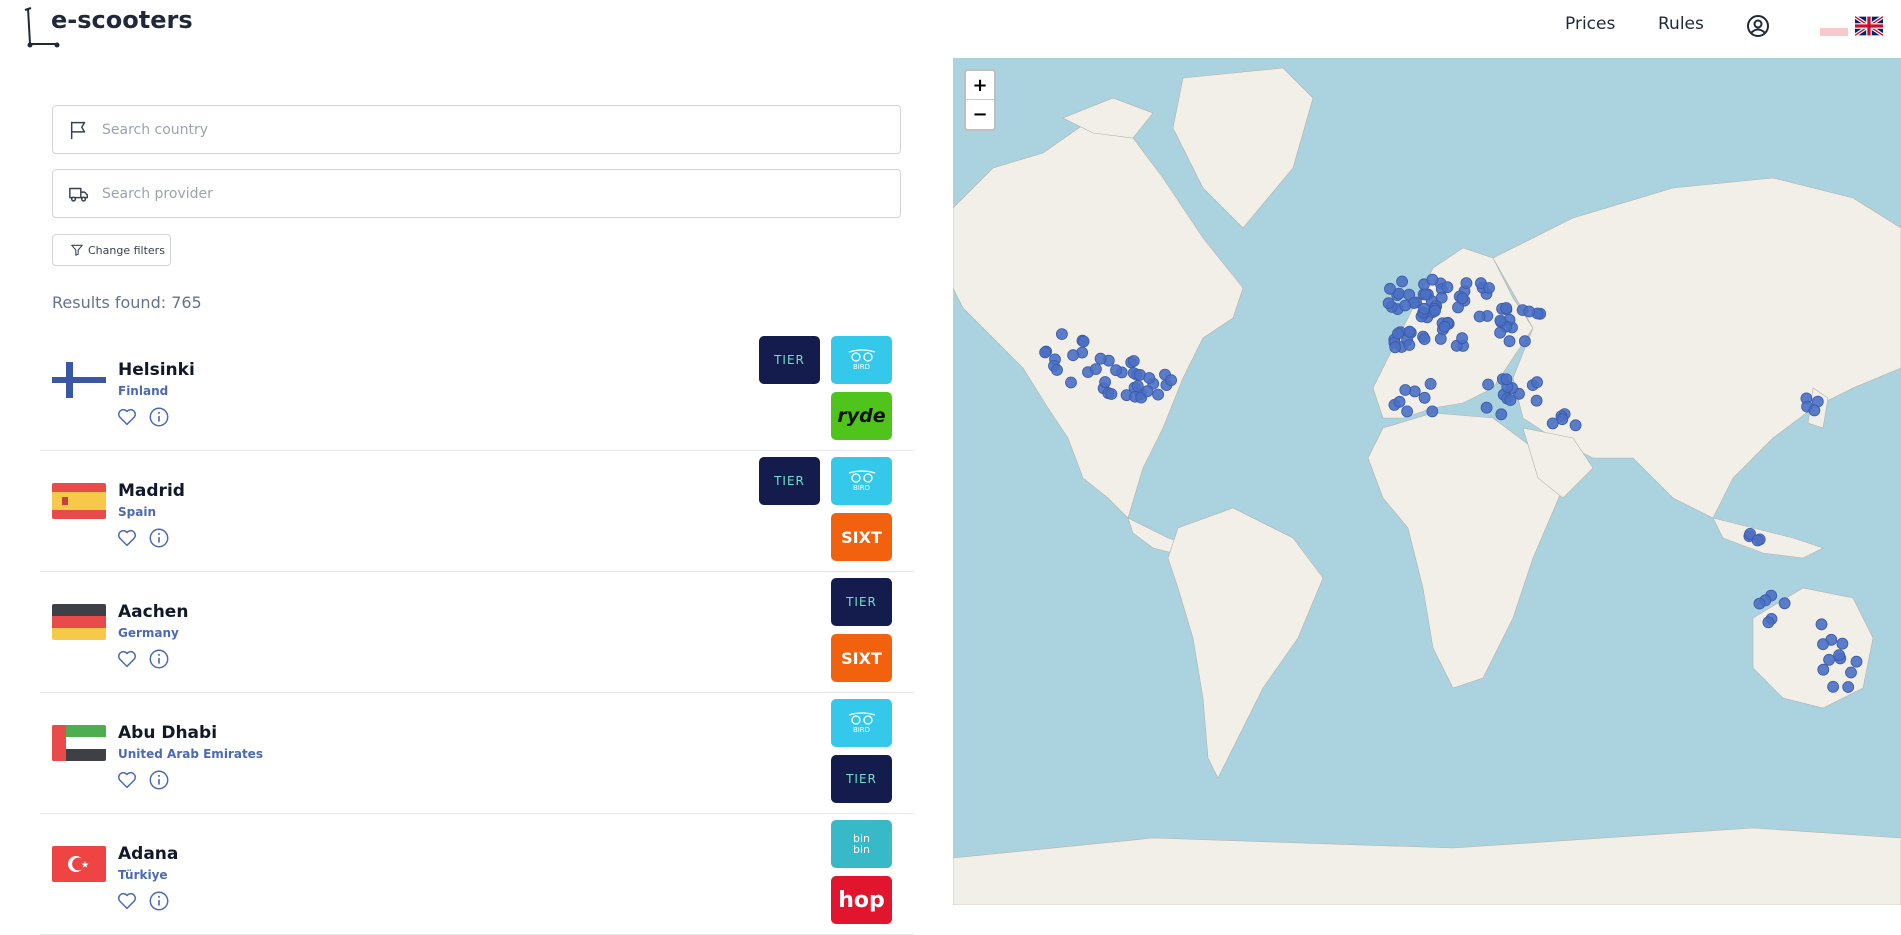 This screenshot has height=935, width=1901. What do you see at coordinates (477, 753) in the screenshot?
I see `list-item: Abu Dhabi United Arab Emirates BIRD TIER` at bounding box center [477, 753].